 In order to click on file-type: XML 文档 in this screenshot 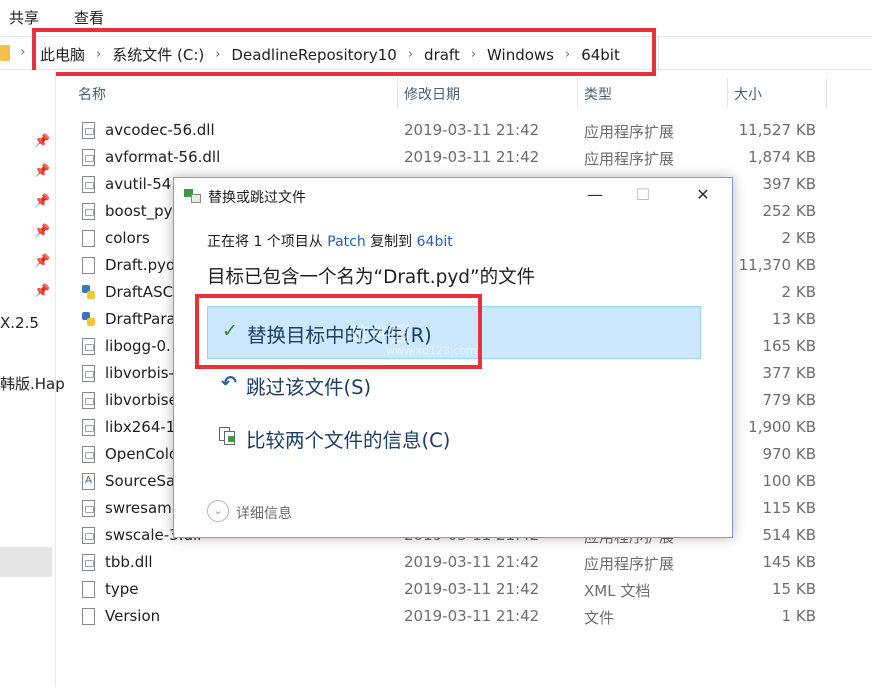, I will do `click(617, 591)`.